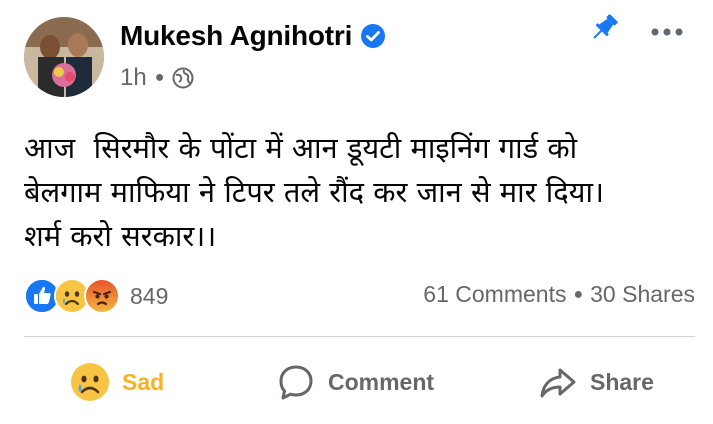 The height and width of the screenshot is (424, 713). What do you see at coordinates (133, 78) in the screenshot?
I see `post-timestamp: 1h` at bounding box center [133, 78].